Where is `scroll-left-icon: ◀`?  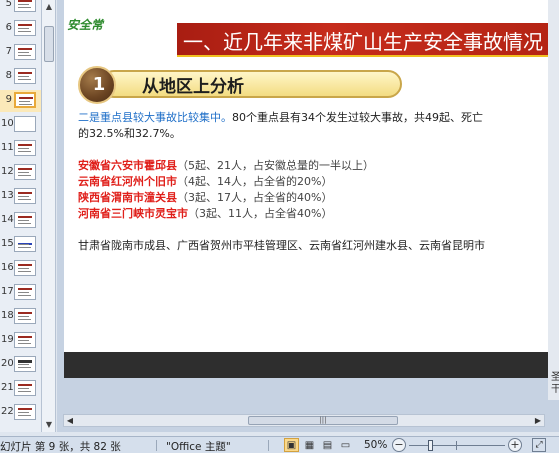
scroll-left-icon: ◀ is located at coordinates (70, 420).